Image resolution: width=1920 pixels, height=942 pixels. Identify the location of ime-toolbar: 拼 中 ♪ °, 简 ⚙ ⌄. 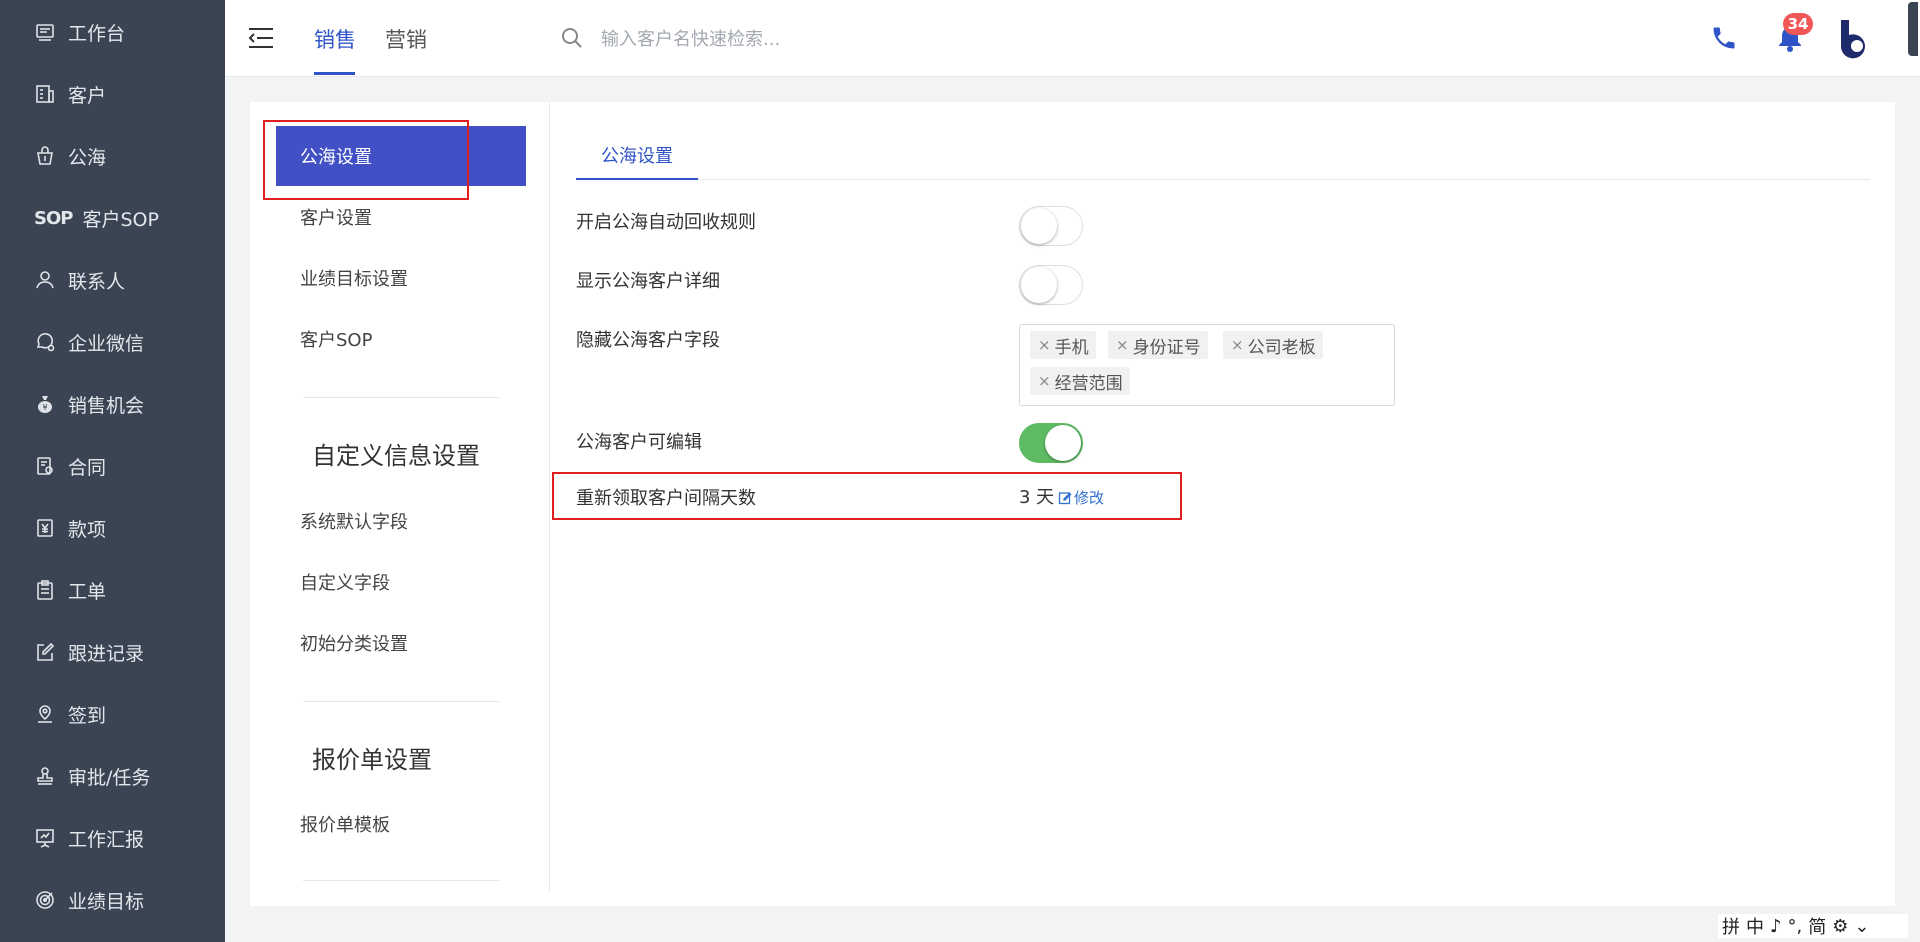
(1813, 926).